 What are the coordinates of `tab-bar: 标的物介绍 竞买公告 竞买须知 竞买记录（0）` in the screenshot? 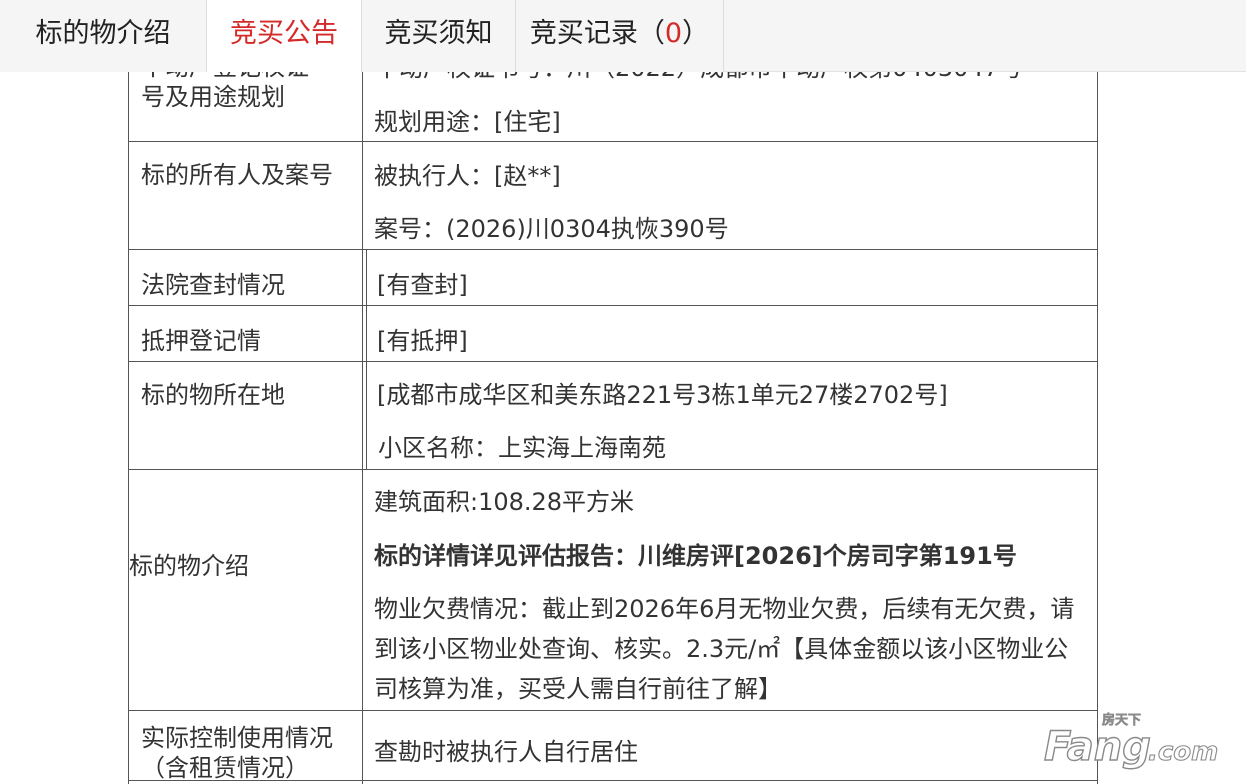 It's located at (623, 36).